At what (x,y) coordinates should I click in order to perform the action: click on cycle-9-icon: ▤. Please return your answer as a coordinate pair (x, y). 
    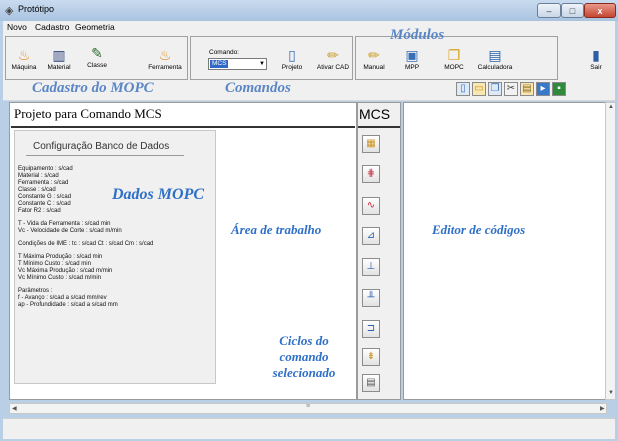
    Looking at the image, I should click on (371, 383).